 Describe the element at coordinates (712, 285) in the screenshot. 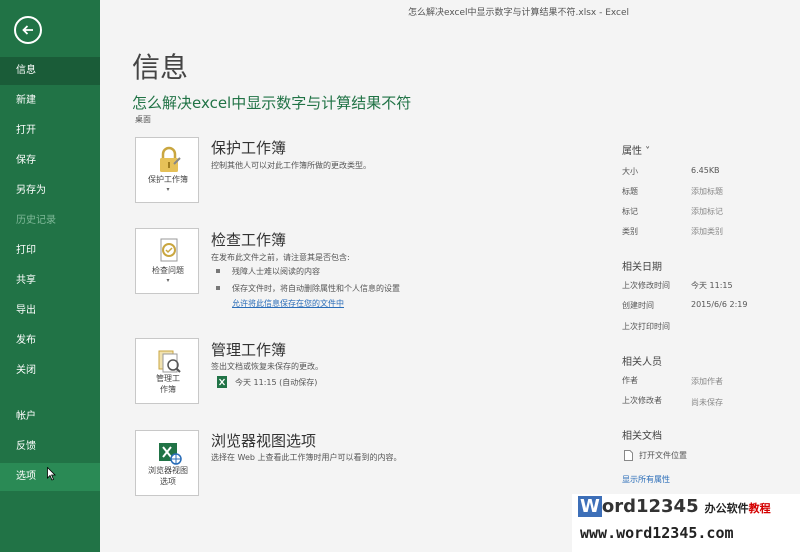

I see `last-modified-value: 今天 11:15` at that location.